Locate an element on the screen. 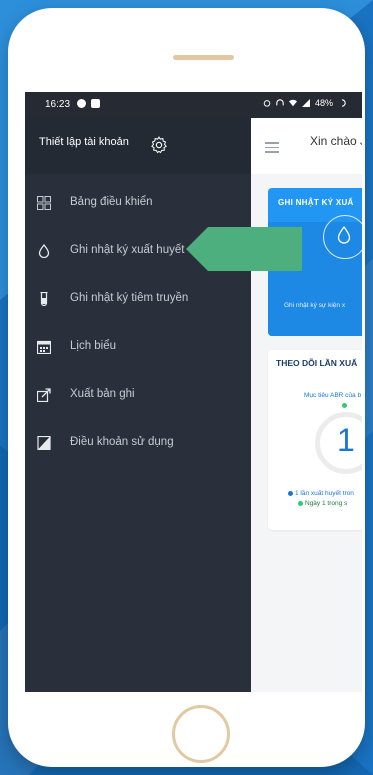 The width and height of the screenshot is (373, 775). menu-label-terms: Điều khoản sử dụng is located at coordinates (122, 442).